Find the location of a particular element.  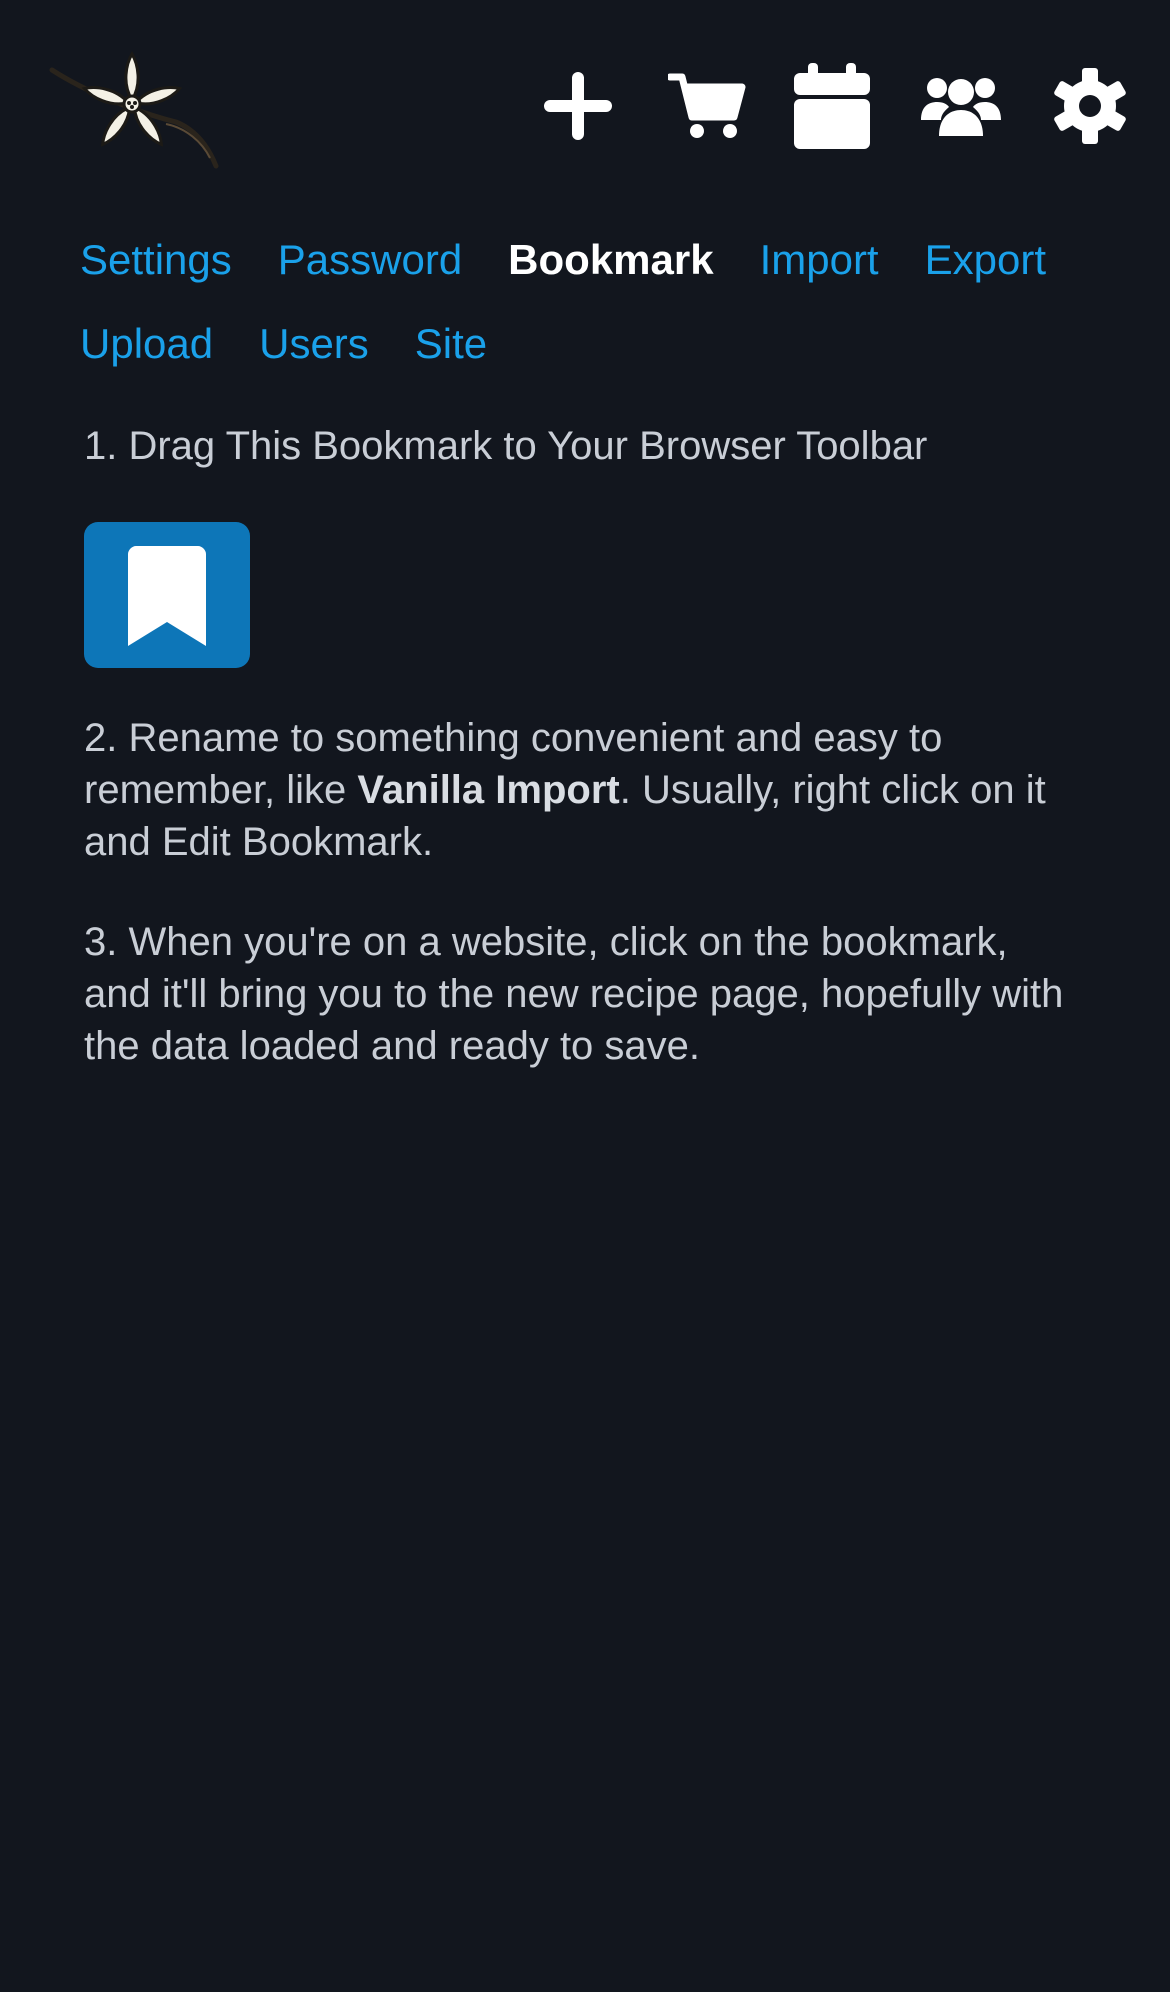

bookmark-icon is located at coordinates (167, 596).